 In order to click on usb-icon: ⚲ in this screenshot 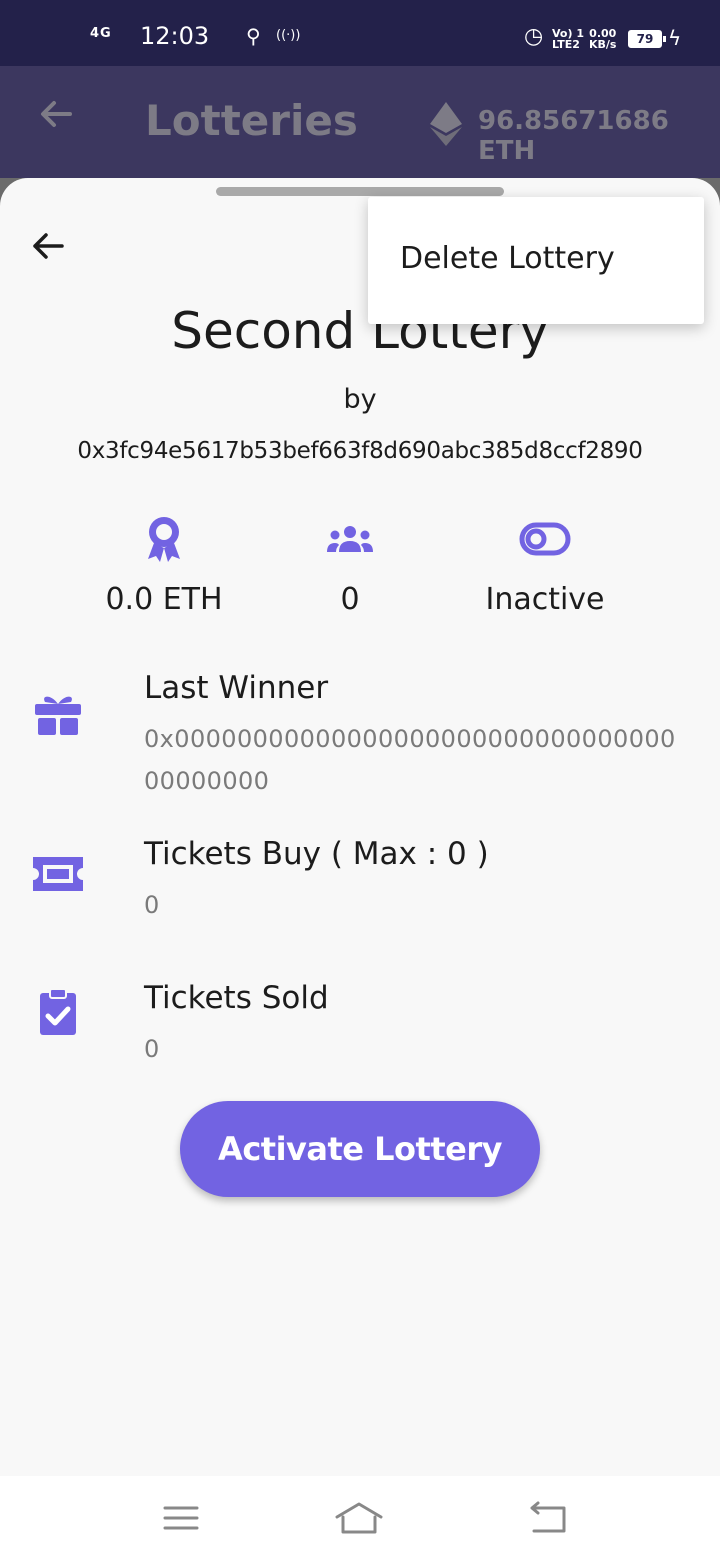, I will do `click(253, 36)`.